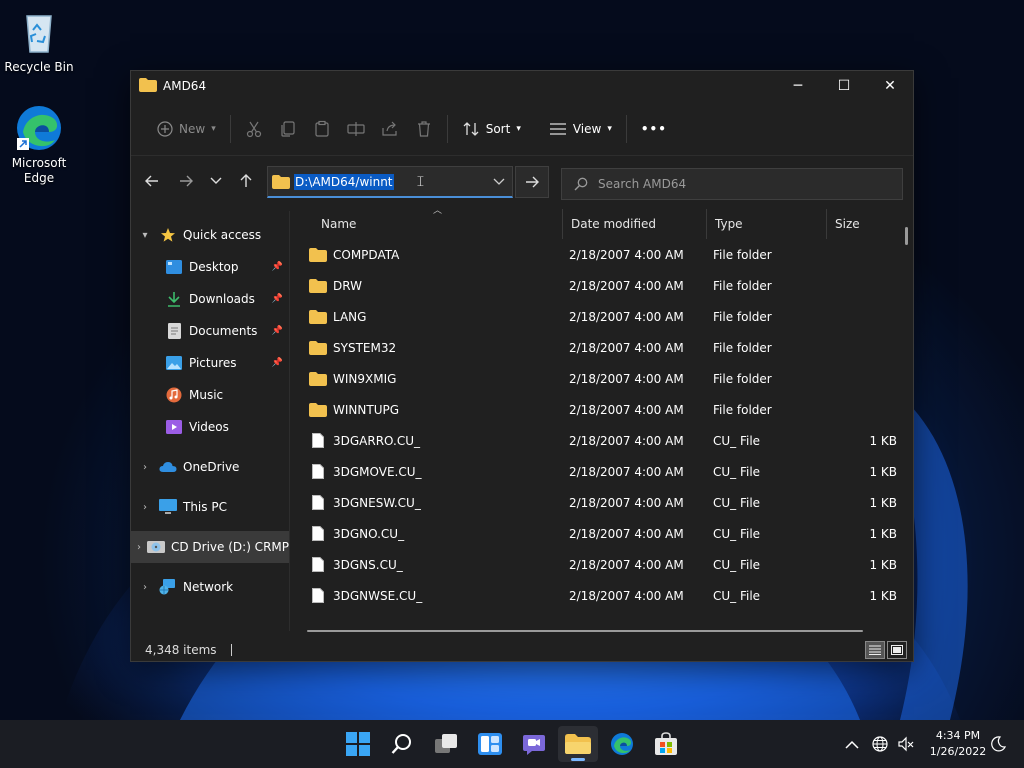 This screenshot has height=768, width=1024. I want to click on copy-button, so click(288, 129).